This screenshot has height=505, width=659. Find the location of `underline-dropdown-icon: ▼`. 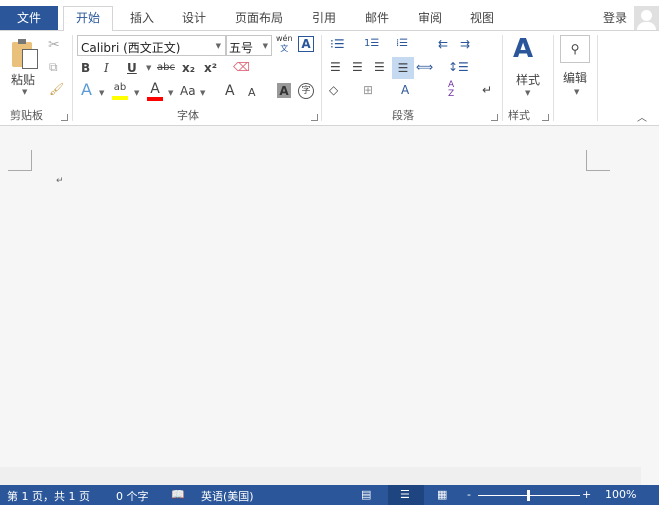

underline-dropdown-icon: ▼ is located at coordinates (148, 68).